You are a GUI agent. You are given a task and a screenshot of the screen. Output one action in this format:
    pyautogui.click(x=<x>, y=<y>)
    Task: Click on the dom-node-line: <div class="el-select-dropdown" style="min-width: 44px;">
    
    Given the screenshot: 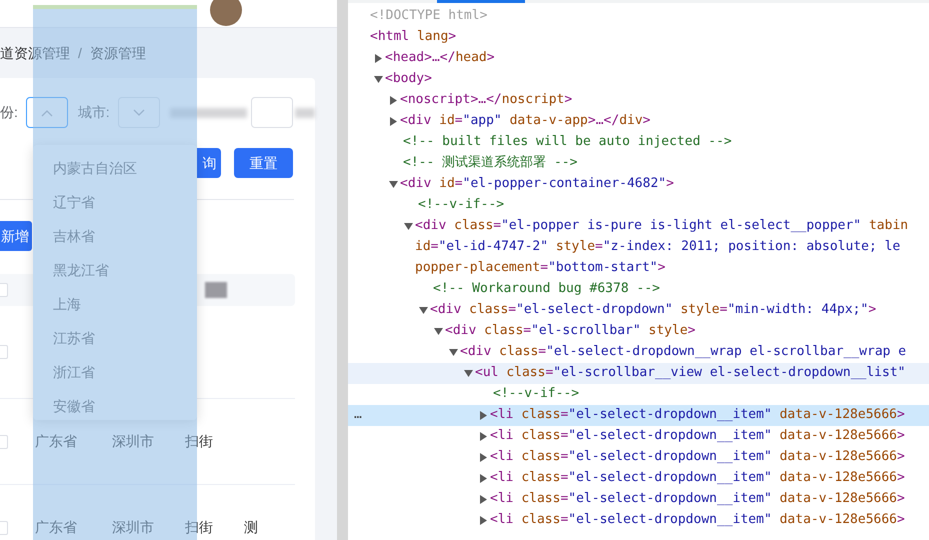 What is the action you would take?
    pyautogui.click(x=638, y=310)
    